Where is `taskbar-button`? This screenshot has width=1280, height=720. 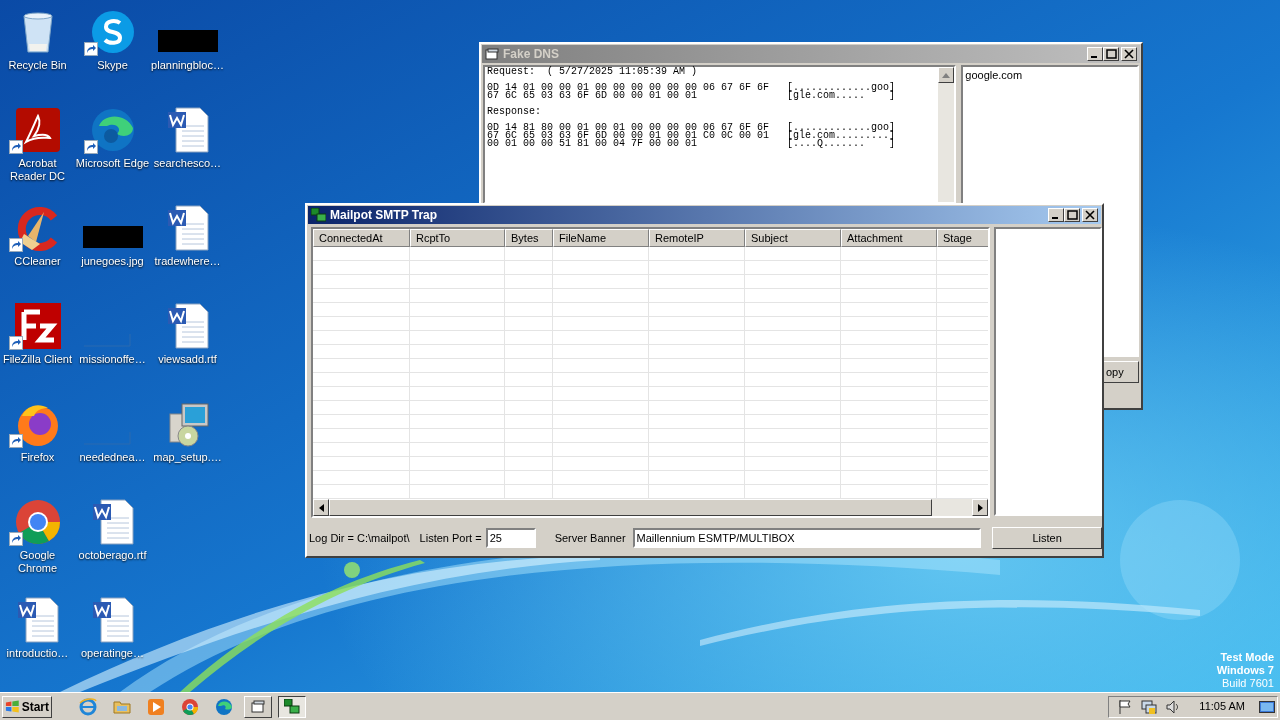
taskbar-button is located at coordinates (292, 706).